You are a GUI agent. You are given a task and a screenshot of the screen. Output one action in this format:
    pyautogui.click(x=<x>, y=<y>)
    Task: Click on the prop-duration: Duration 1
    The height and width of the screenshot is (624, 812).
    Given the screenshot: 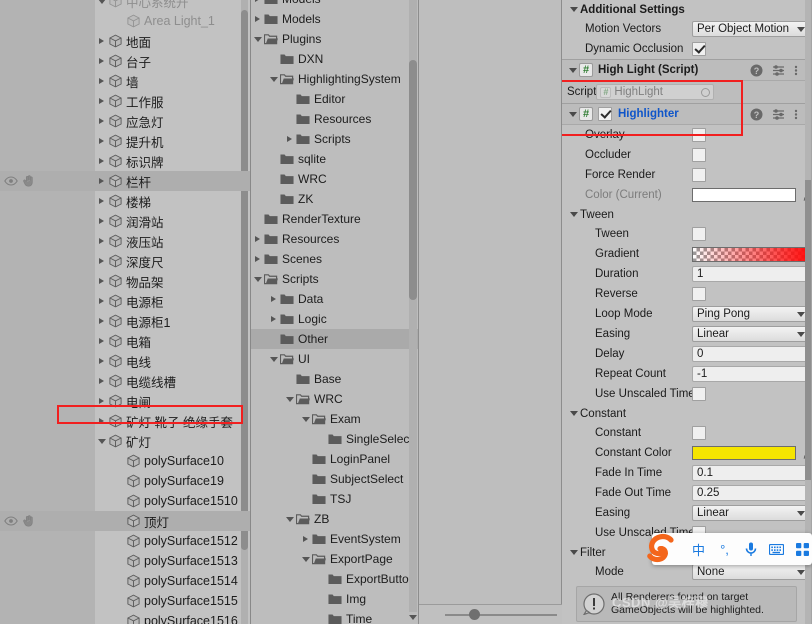 What is the action you would take?
    pyautogui.click(x=686, y=274)
    